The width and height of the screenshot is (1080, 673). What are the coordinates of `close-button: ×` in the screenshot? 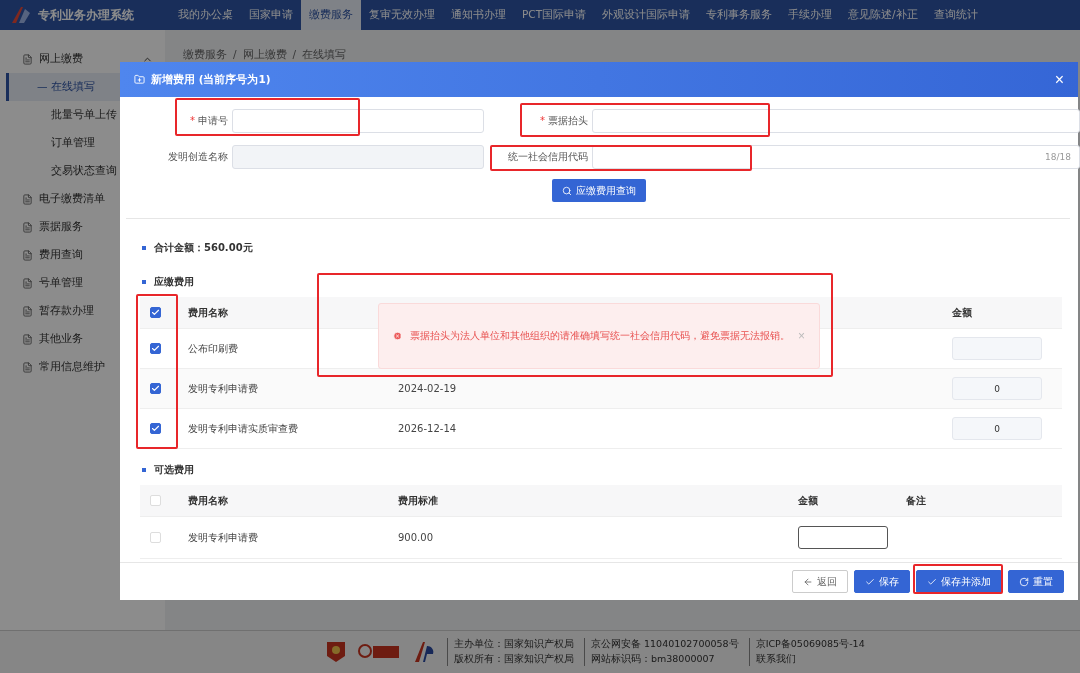 It's located at (1059, 79).